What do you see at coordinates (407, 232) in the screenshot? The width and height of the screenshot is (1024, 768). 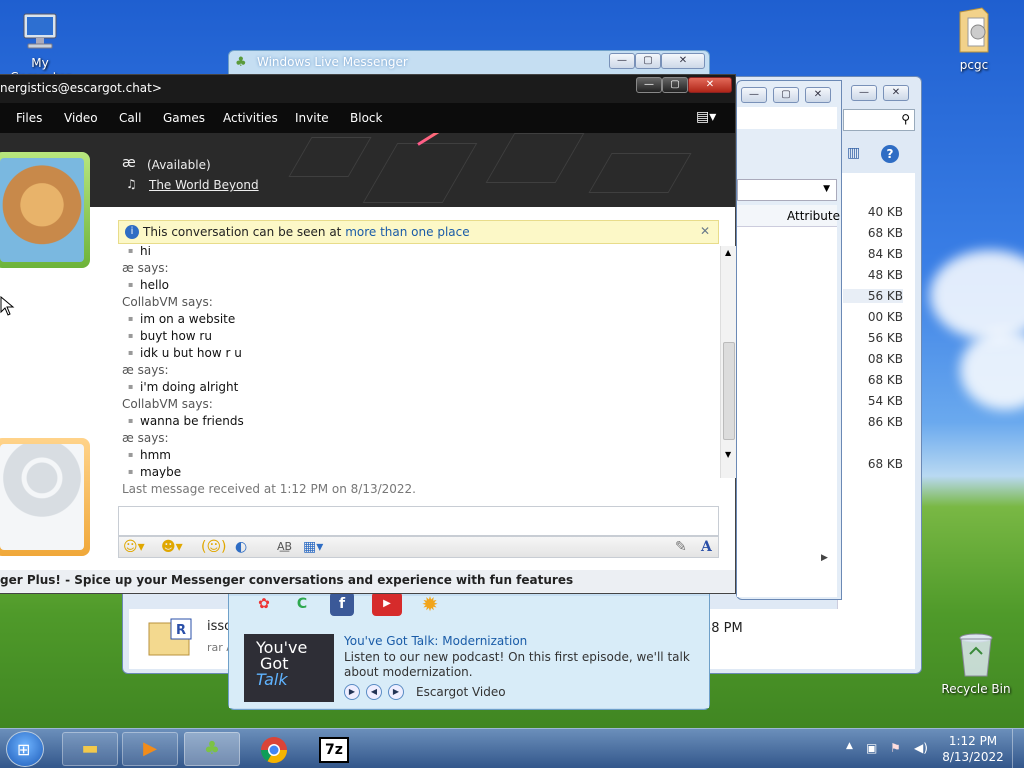 I see `notice-link: more than one place` at bounding box center [407, 232].